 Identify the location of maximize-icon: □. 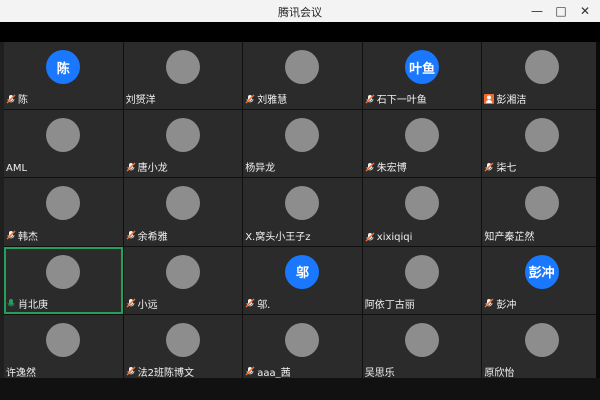
(561, 11).